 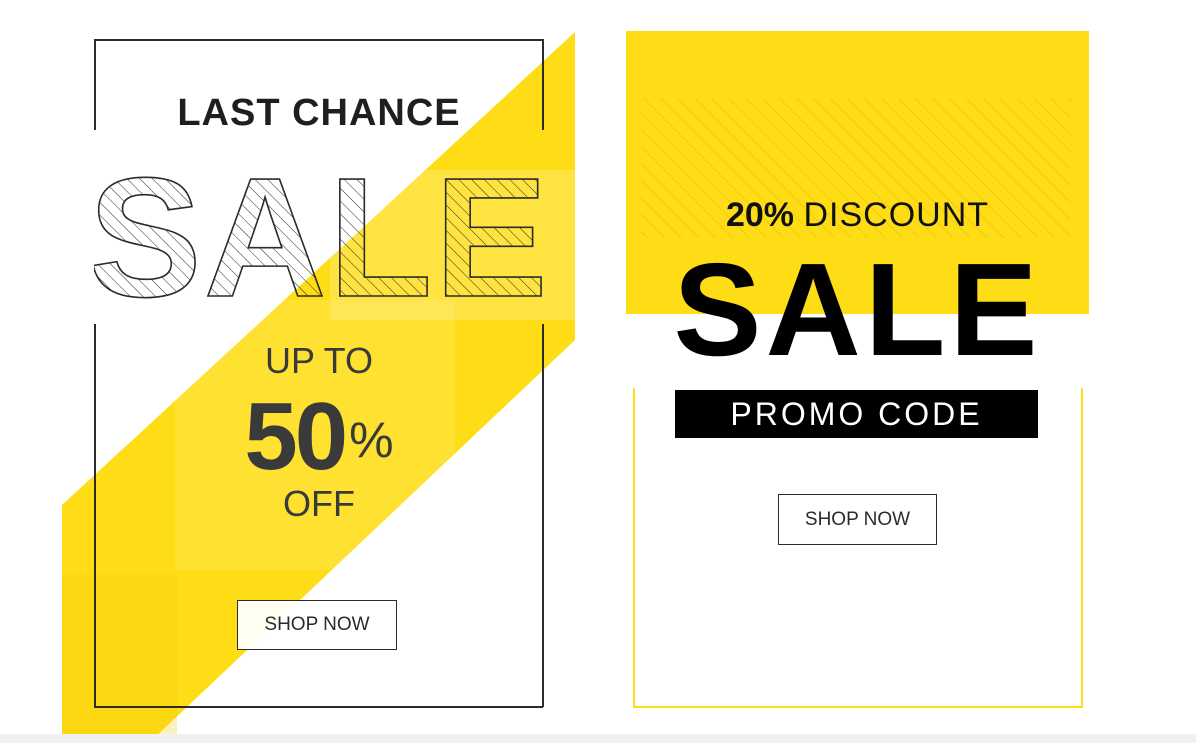 I want to click on promo-code-bar: PROMO CODE, so click(x=856, y=414).